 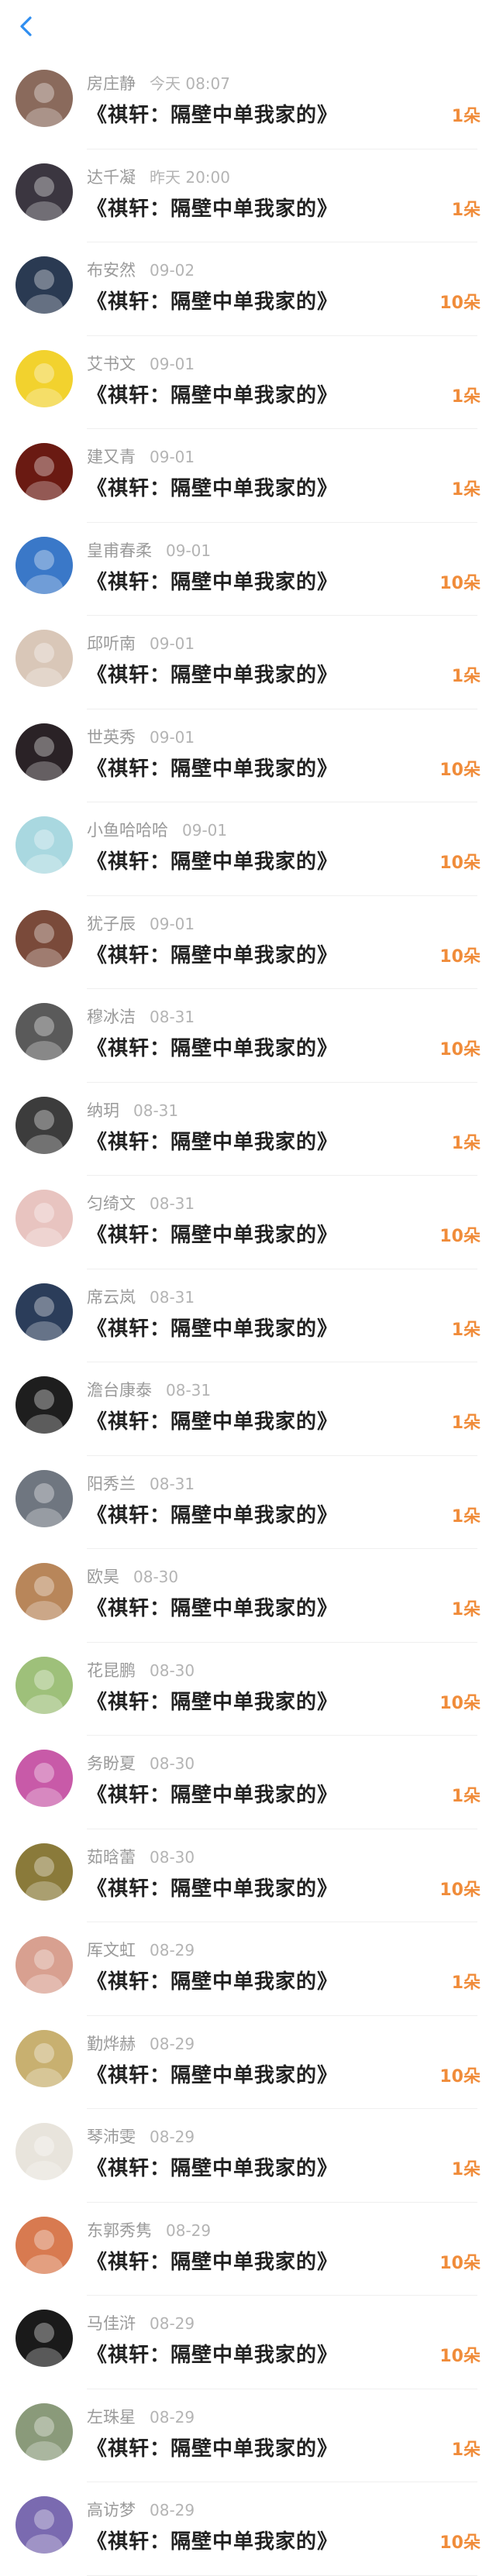 What do you see at coordinates (127, 830) in the screenshot?
I see `sender-name: 小鱼哈哈哈` at bounding box center [127, 830].